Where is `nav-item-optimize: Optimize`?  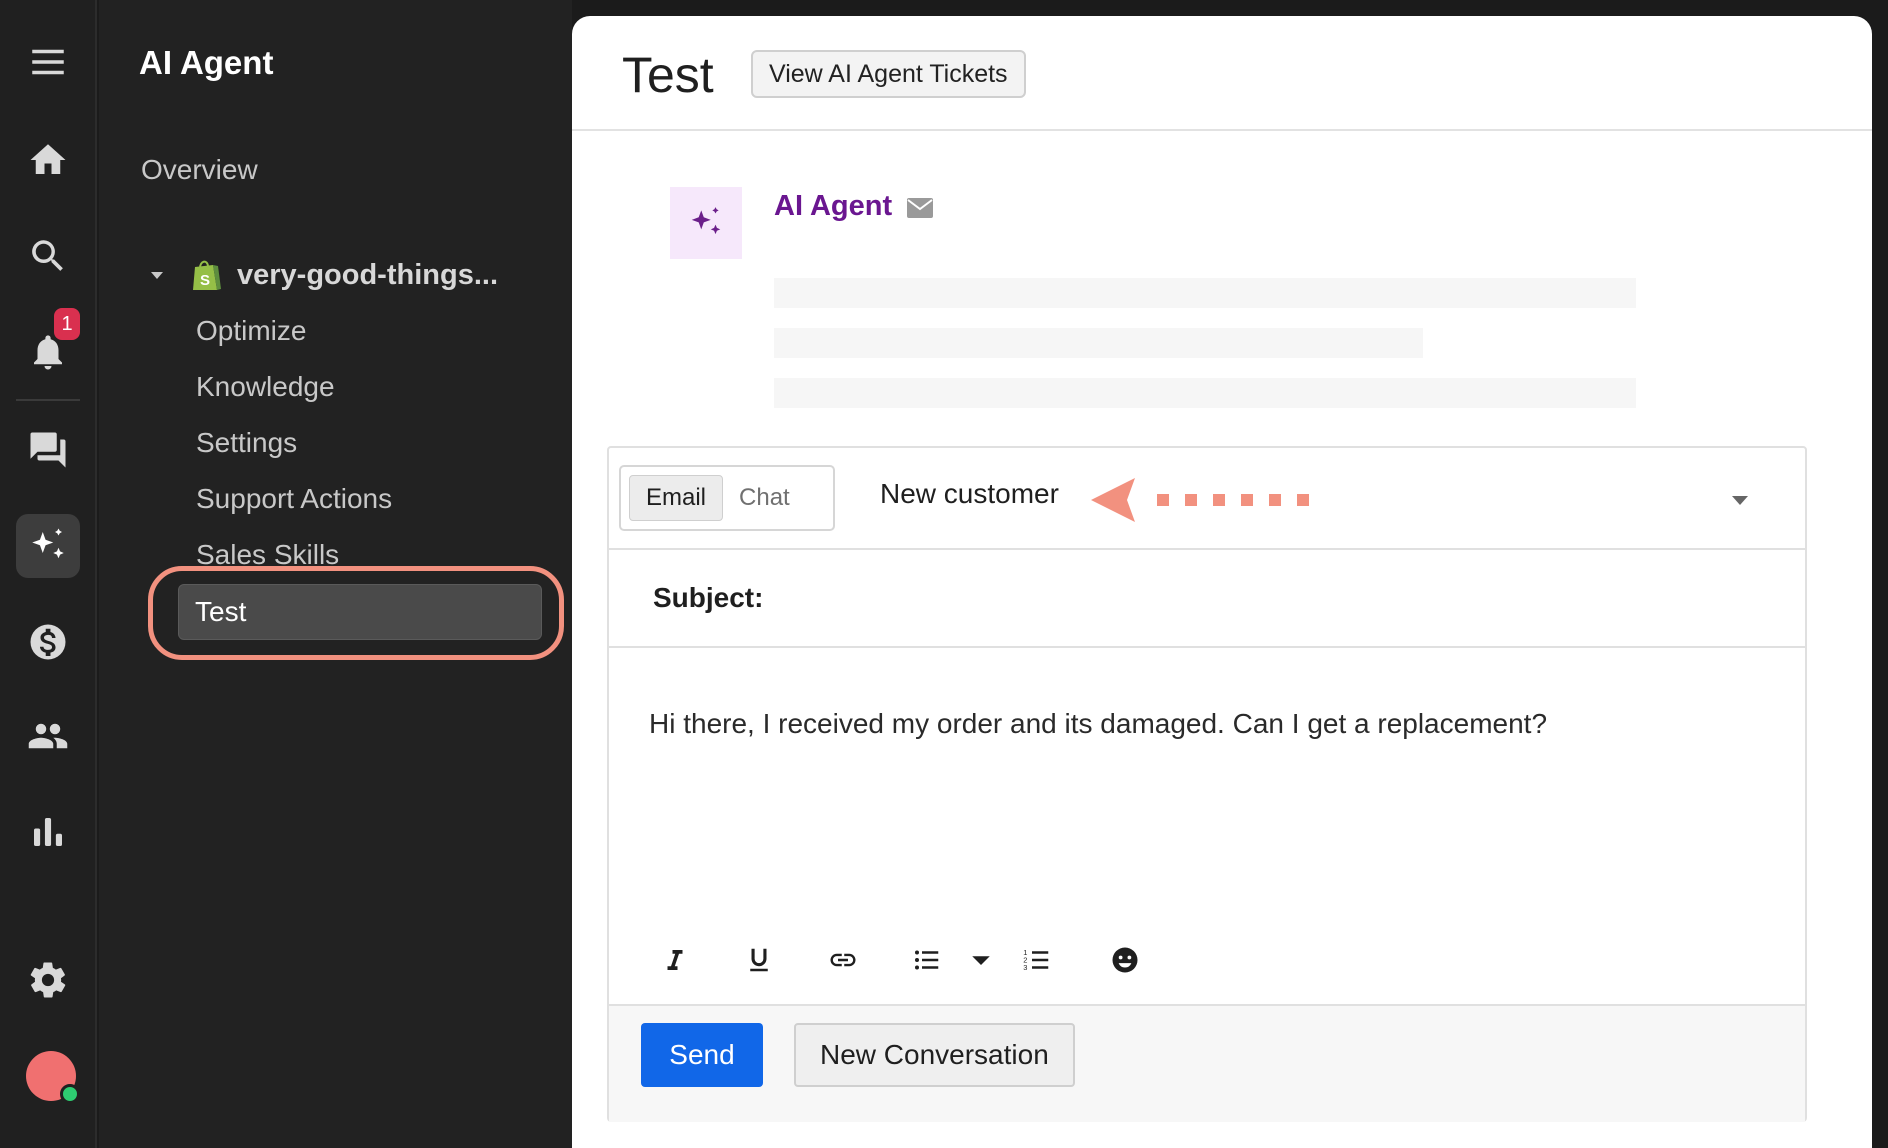 nav-item-optimize: Optimize is located at coordinates (251, 331).